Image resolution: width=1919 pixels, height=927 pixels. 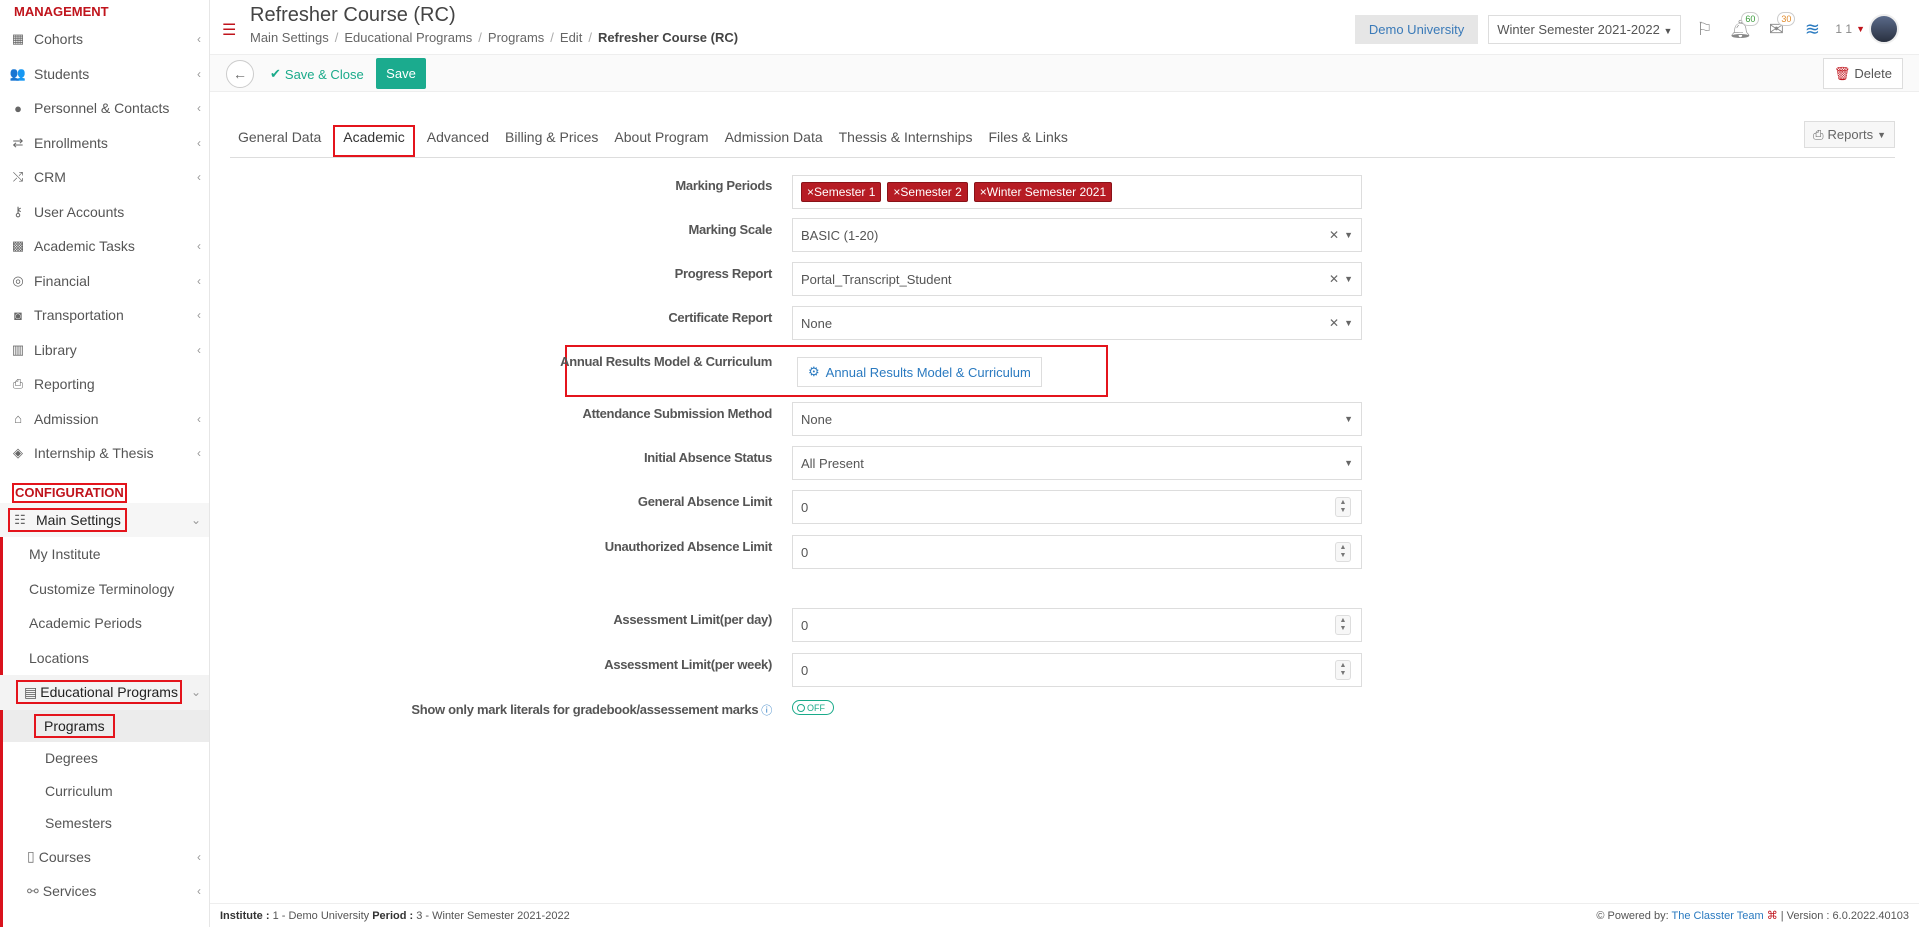 What do you see at coordinates (1884, 29) in the screenshot?
I see `avatar` at bounding box center [1884, 29].